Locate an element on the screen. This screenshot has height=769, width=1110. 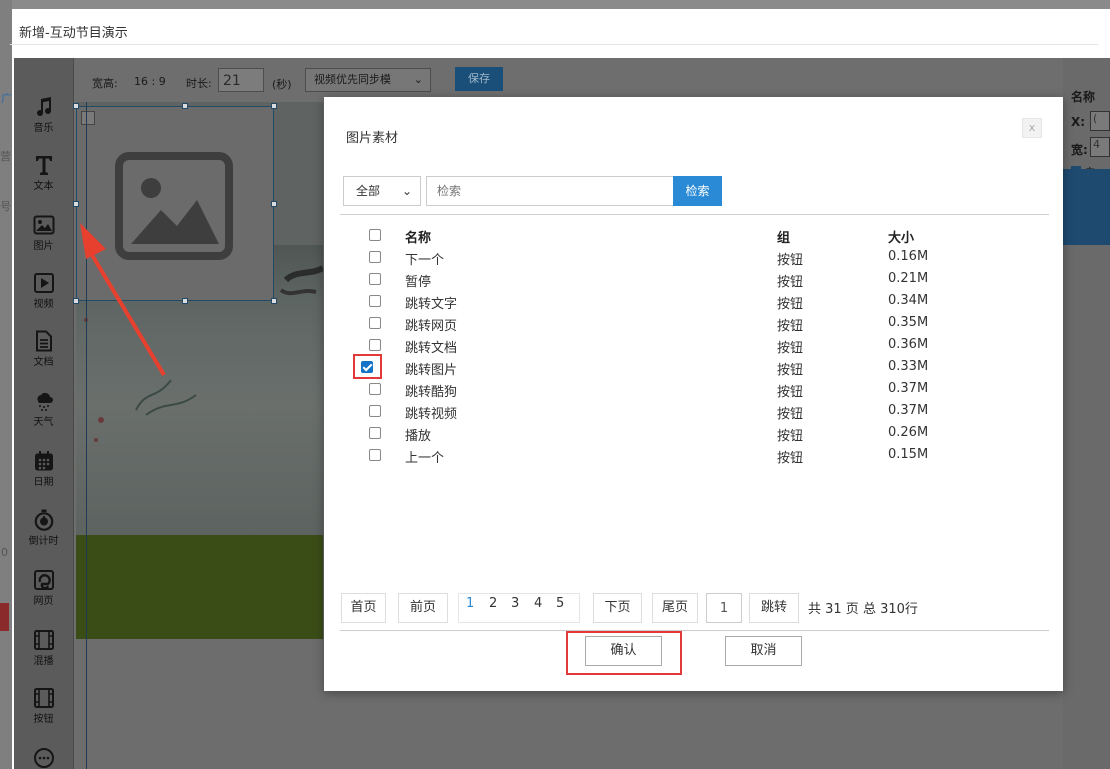
row-name: 暂停 is located at coordinates (418, 282).